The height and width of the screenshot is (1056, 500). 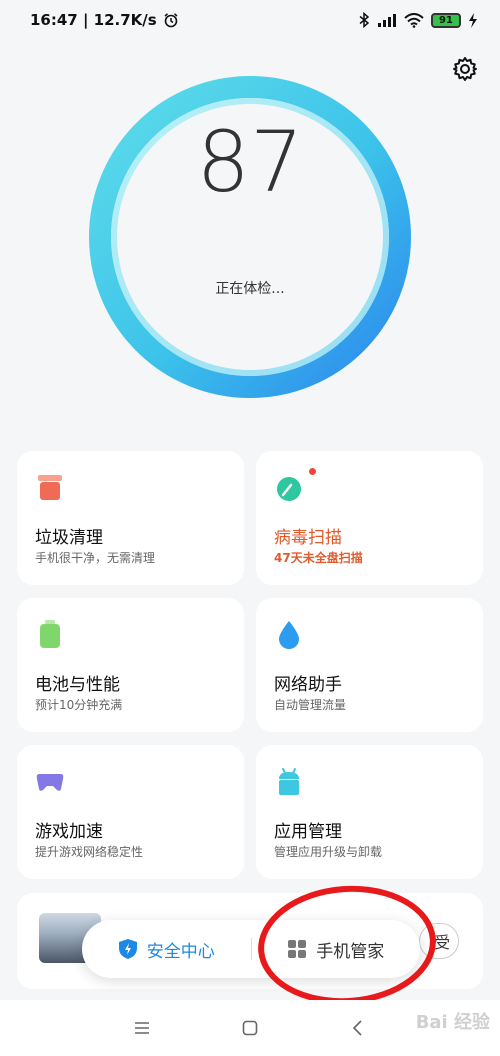 I want to click on card-title: 应用管理, so click(x=308, y=832).